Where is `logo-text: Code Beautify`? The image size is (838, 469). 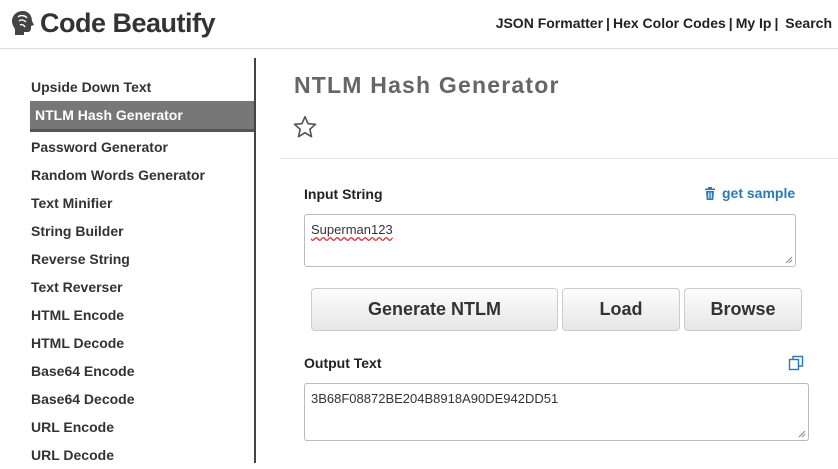 logo-text: Code Beautify is located at coordinates (128, 22).